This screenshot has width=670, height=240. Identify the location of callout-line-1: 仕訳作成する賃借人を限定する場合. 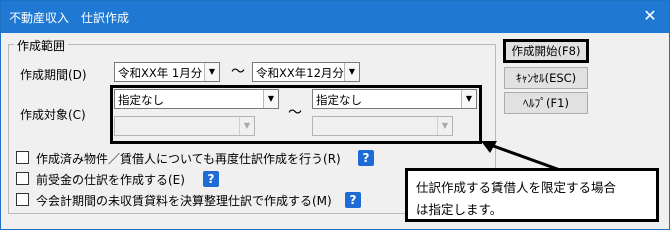
(516, 187).